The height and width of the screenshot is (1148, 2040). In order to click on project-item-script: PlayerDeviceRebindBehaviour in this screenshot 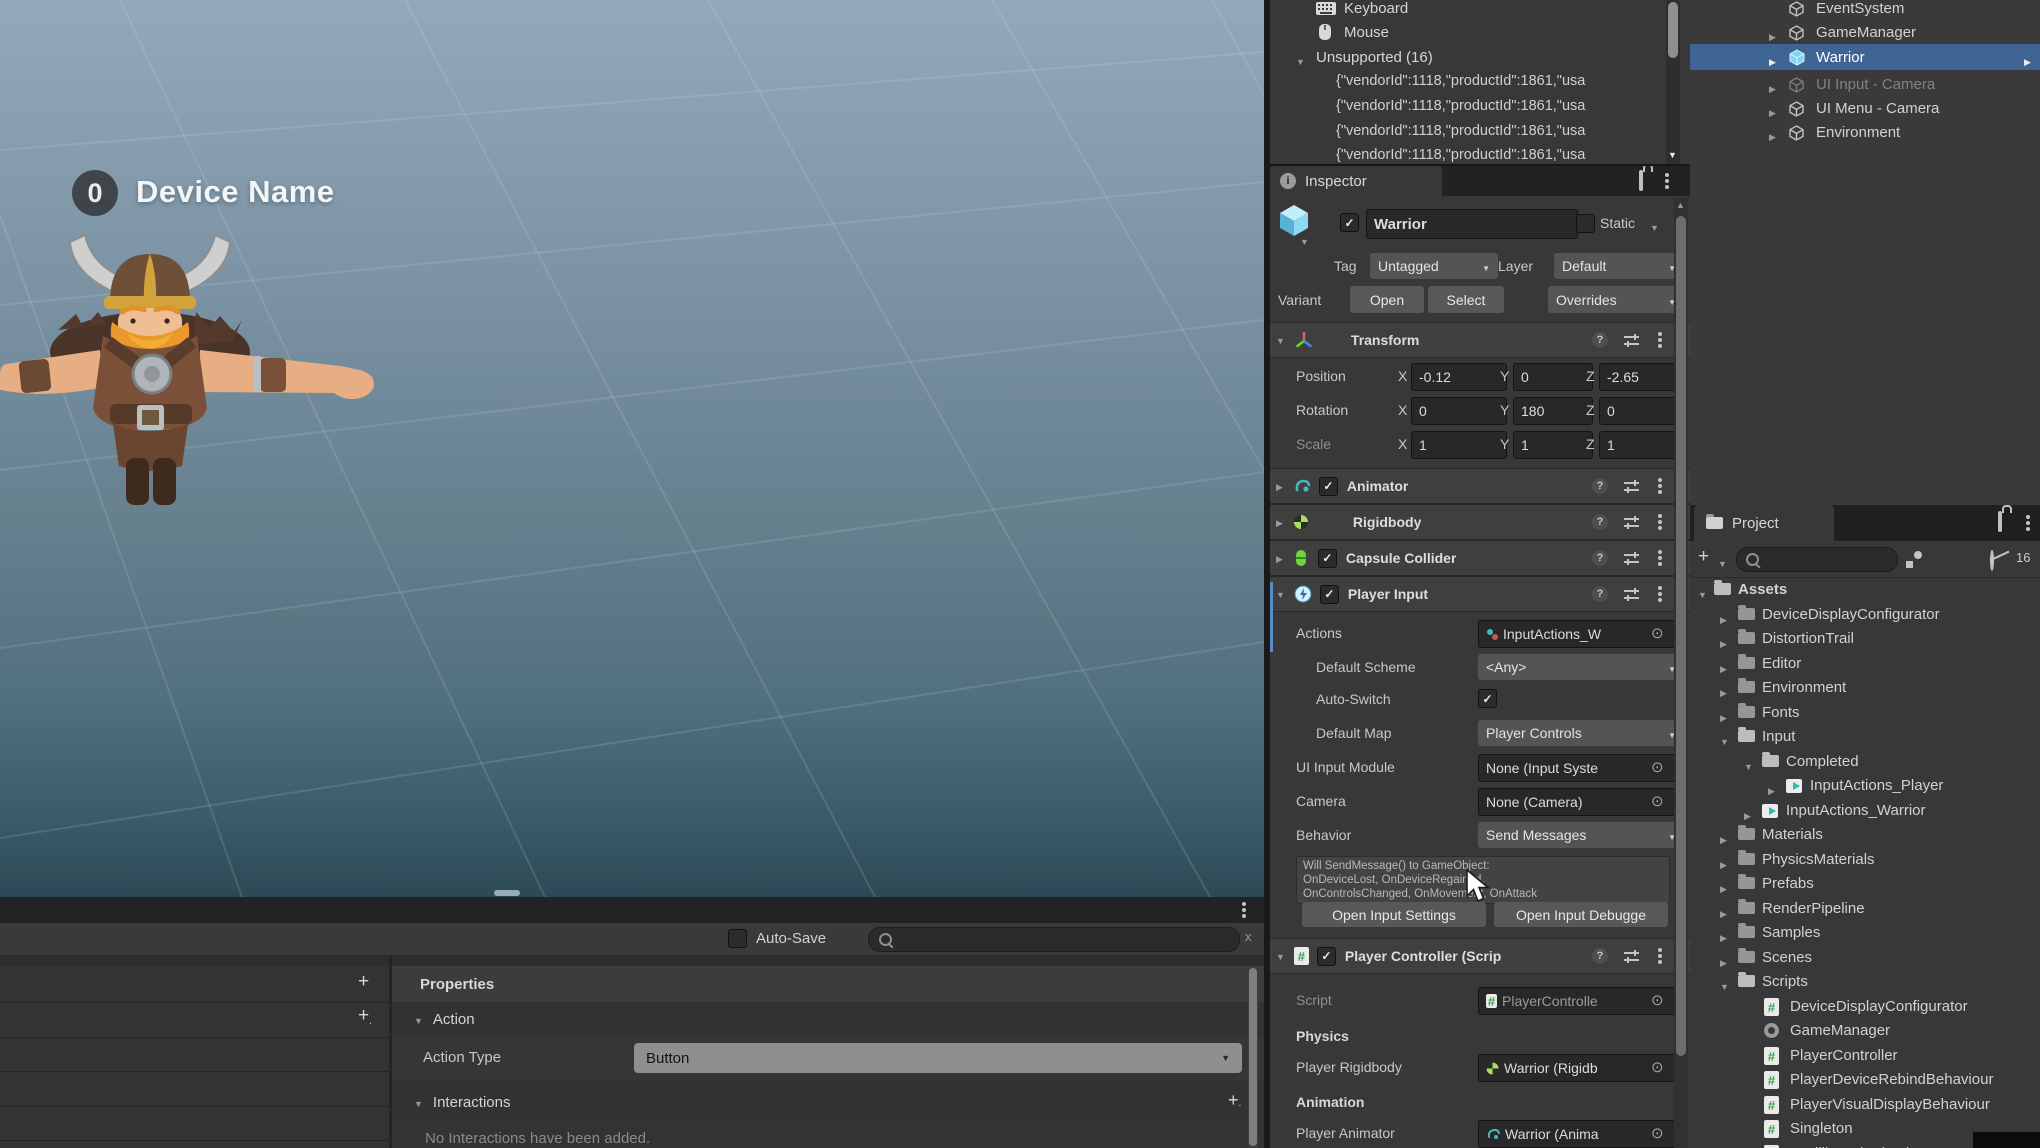, I will do `click(1865, 1080)`.